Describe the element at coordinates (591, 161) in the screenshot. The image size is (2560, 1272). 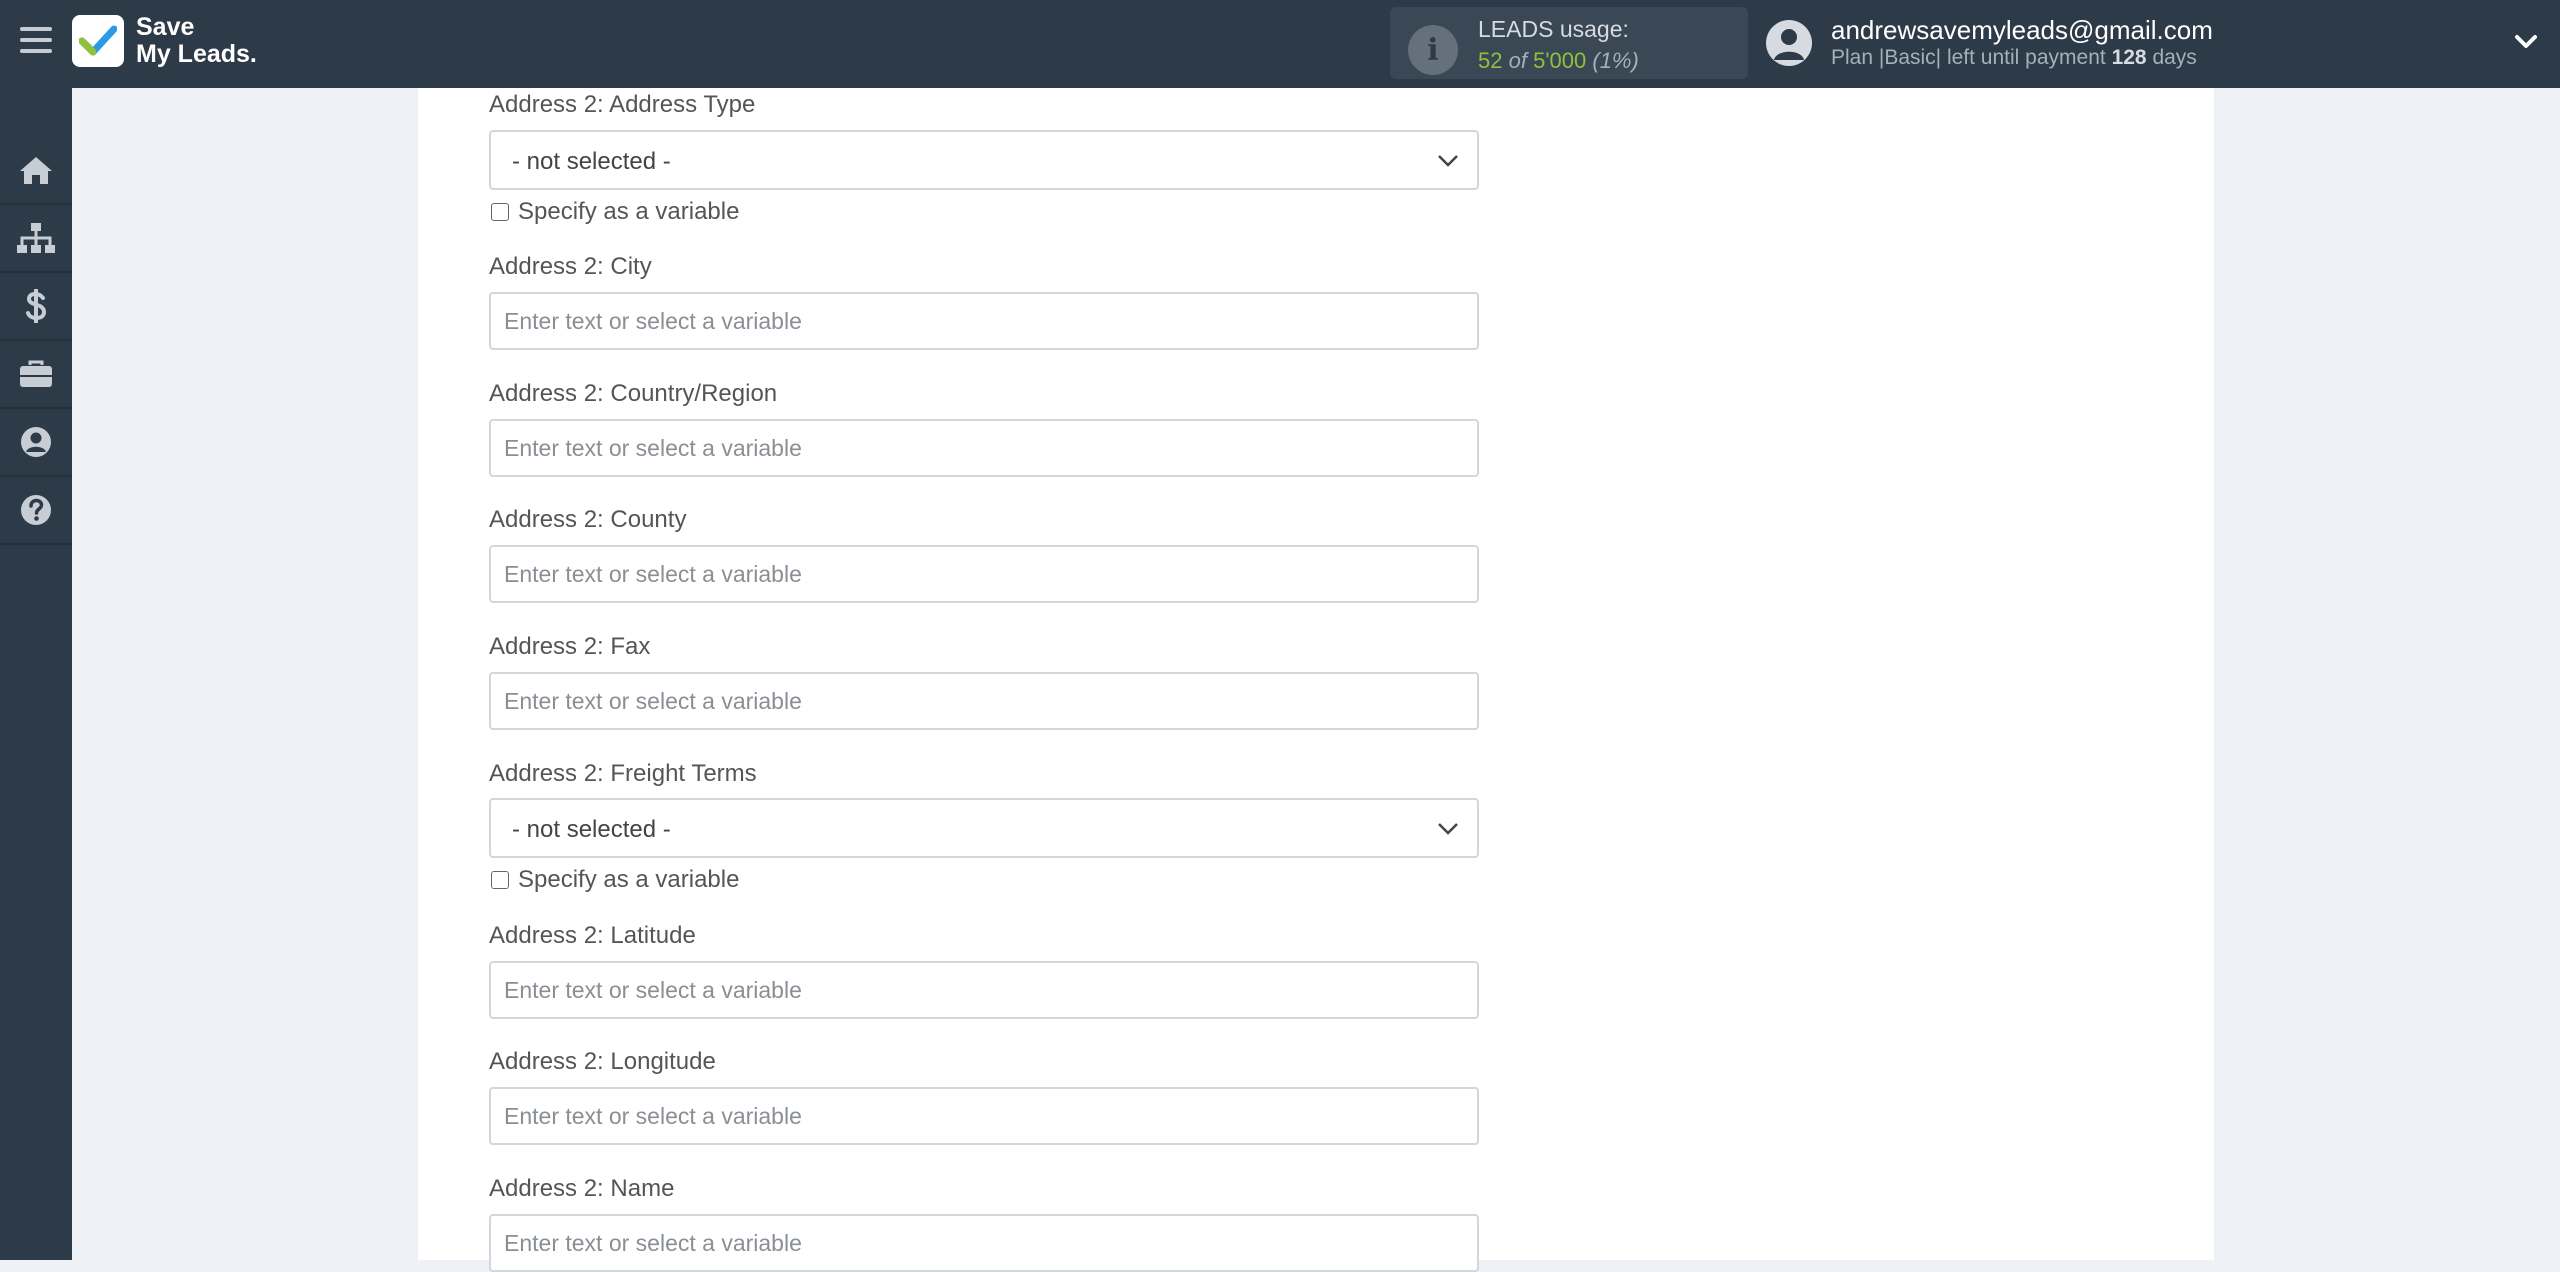
I see `address-type-value: - not selected -` at that location.